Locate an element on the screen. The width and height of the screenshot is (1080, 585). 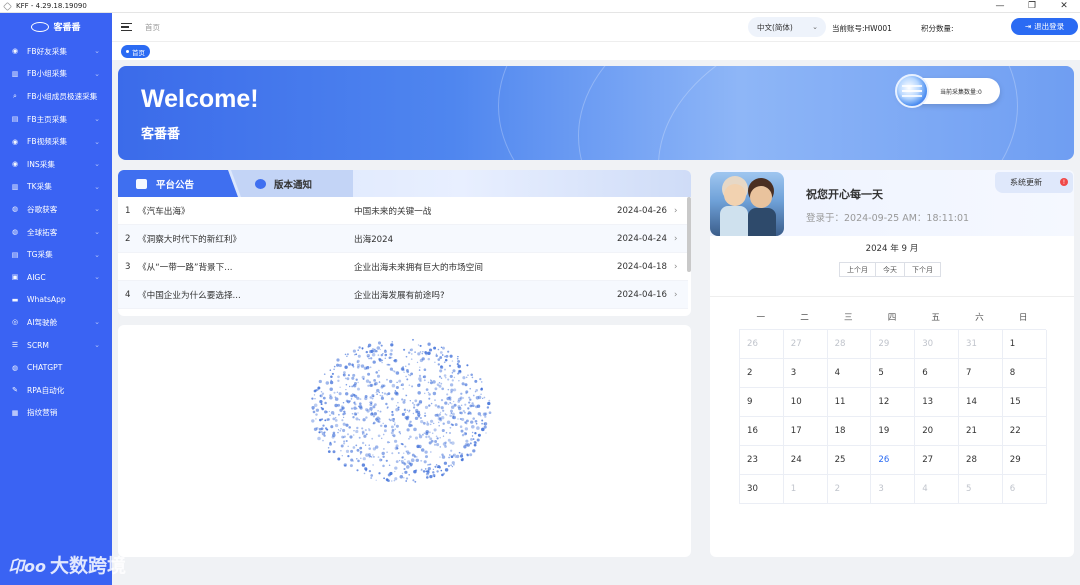
calendar-day: 24 is located at coordinates (805, 460).